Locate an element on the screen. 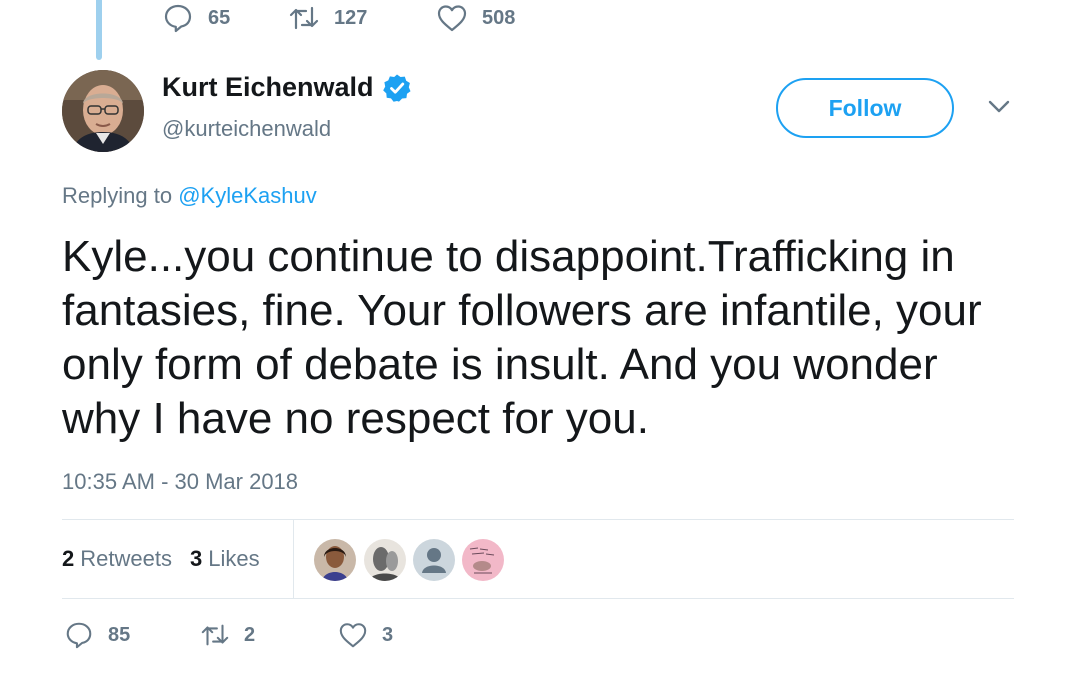 This screenshot has width=1082, height=684. replying-to-mention: @KyleKashuv is located at coordinates (247, 195).